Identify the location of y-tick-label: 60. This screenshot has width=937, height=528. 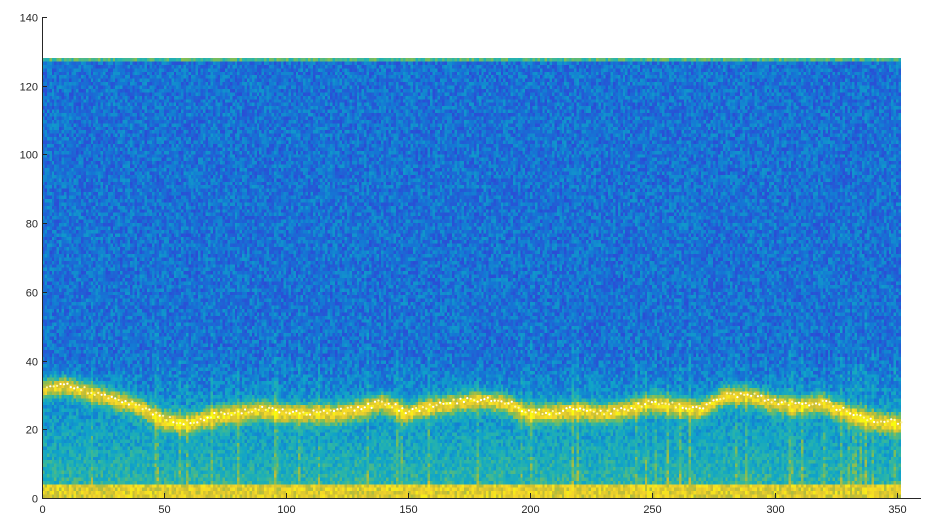
(32, 294).